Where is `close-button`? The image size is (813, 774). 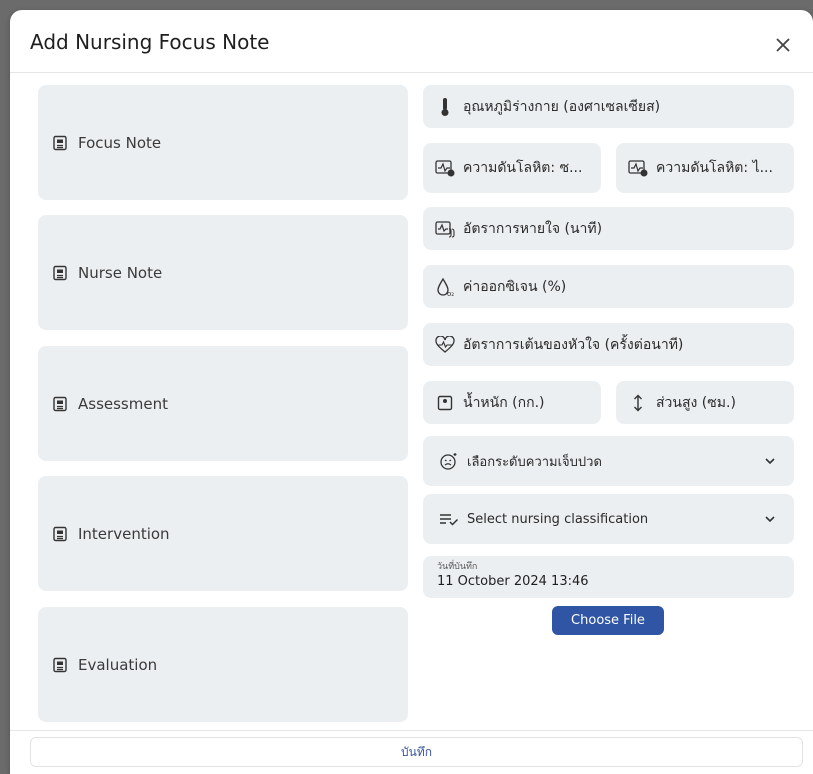 close-button is located at coordinates (783, 45).